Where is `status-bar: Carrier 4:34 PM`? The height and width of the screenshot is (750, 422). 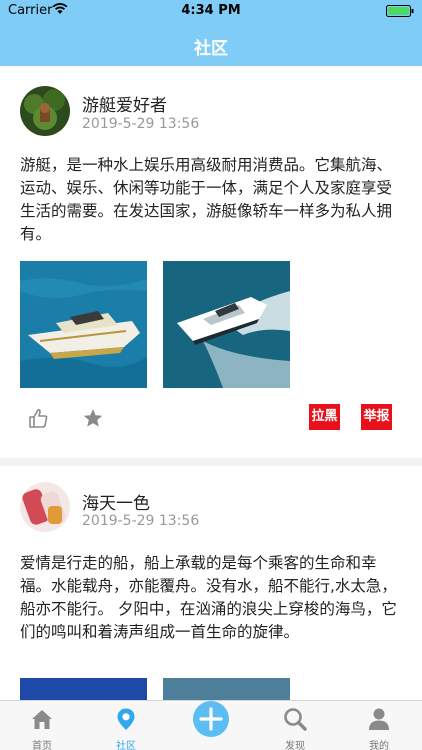 status-bar: Carrier 4:34 PM is located at coordinates (211, 11).